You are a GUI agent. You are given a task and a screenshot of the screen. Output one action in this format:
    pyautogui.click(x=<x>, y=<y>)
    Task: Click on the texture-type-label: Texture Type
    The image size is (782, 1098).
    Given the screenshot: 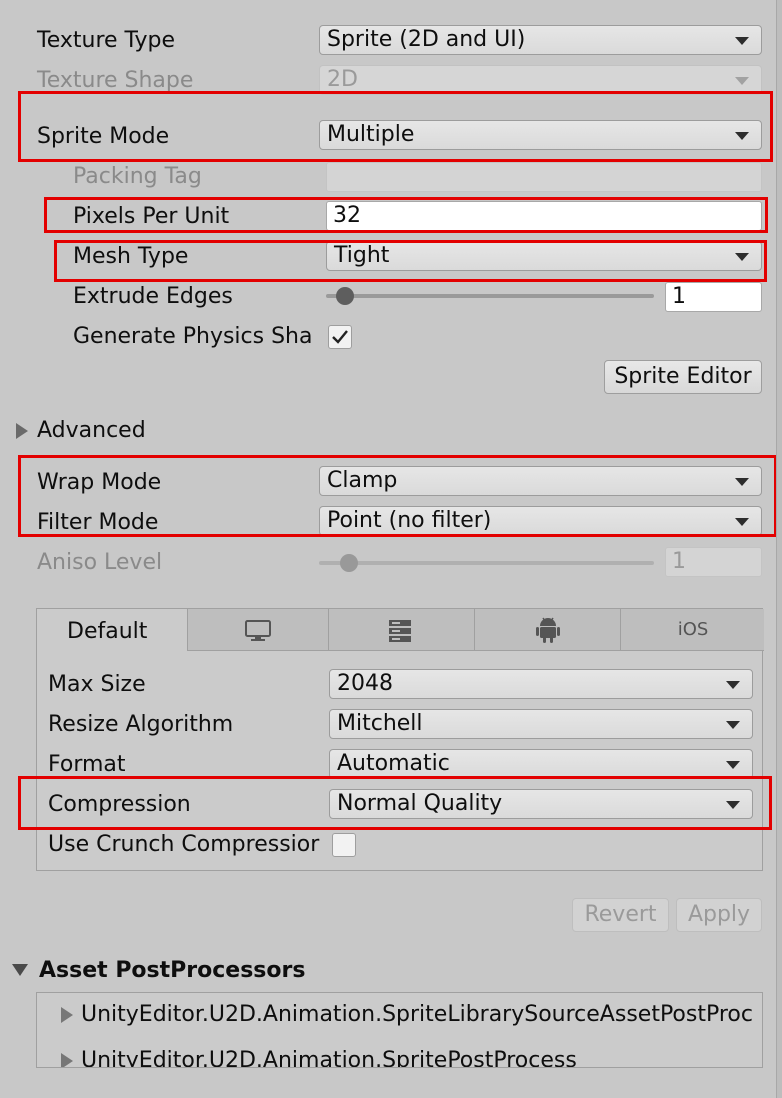 What is the action you would take?
    pyautogui.click(x=106, y=40)
    